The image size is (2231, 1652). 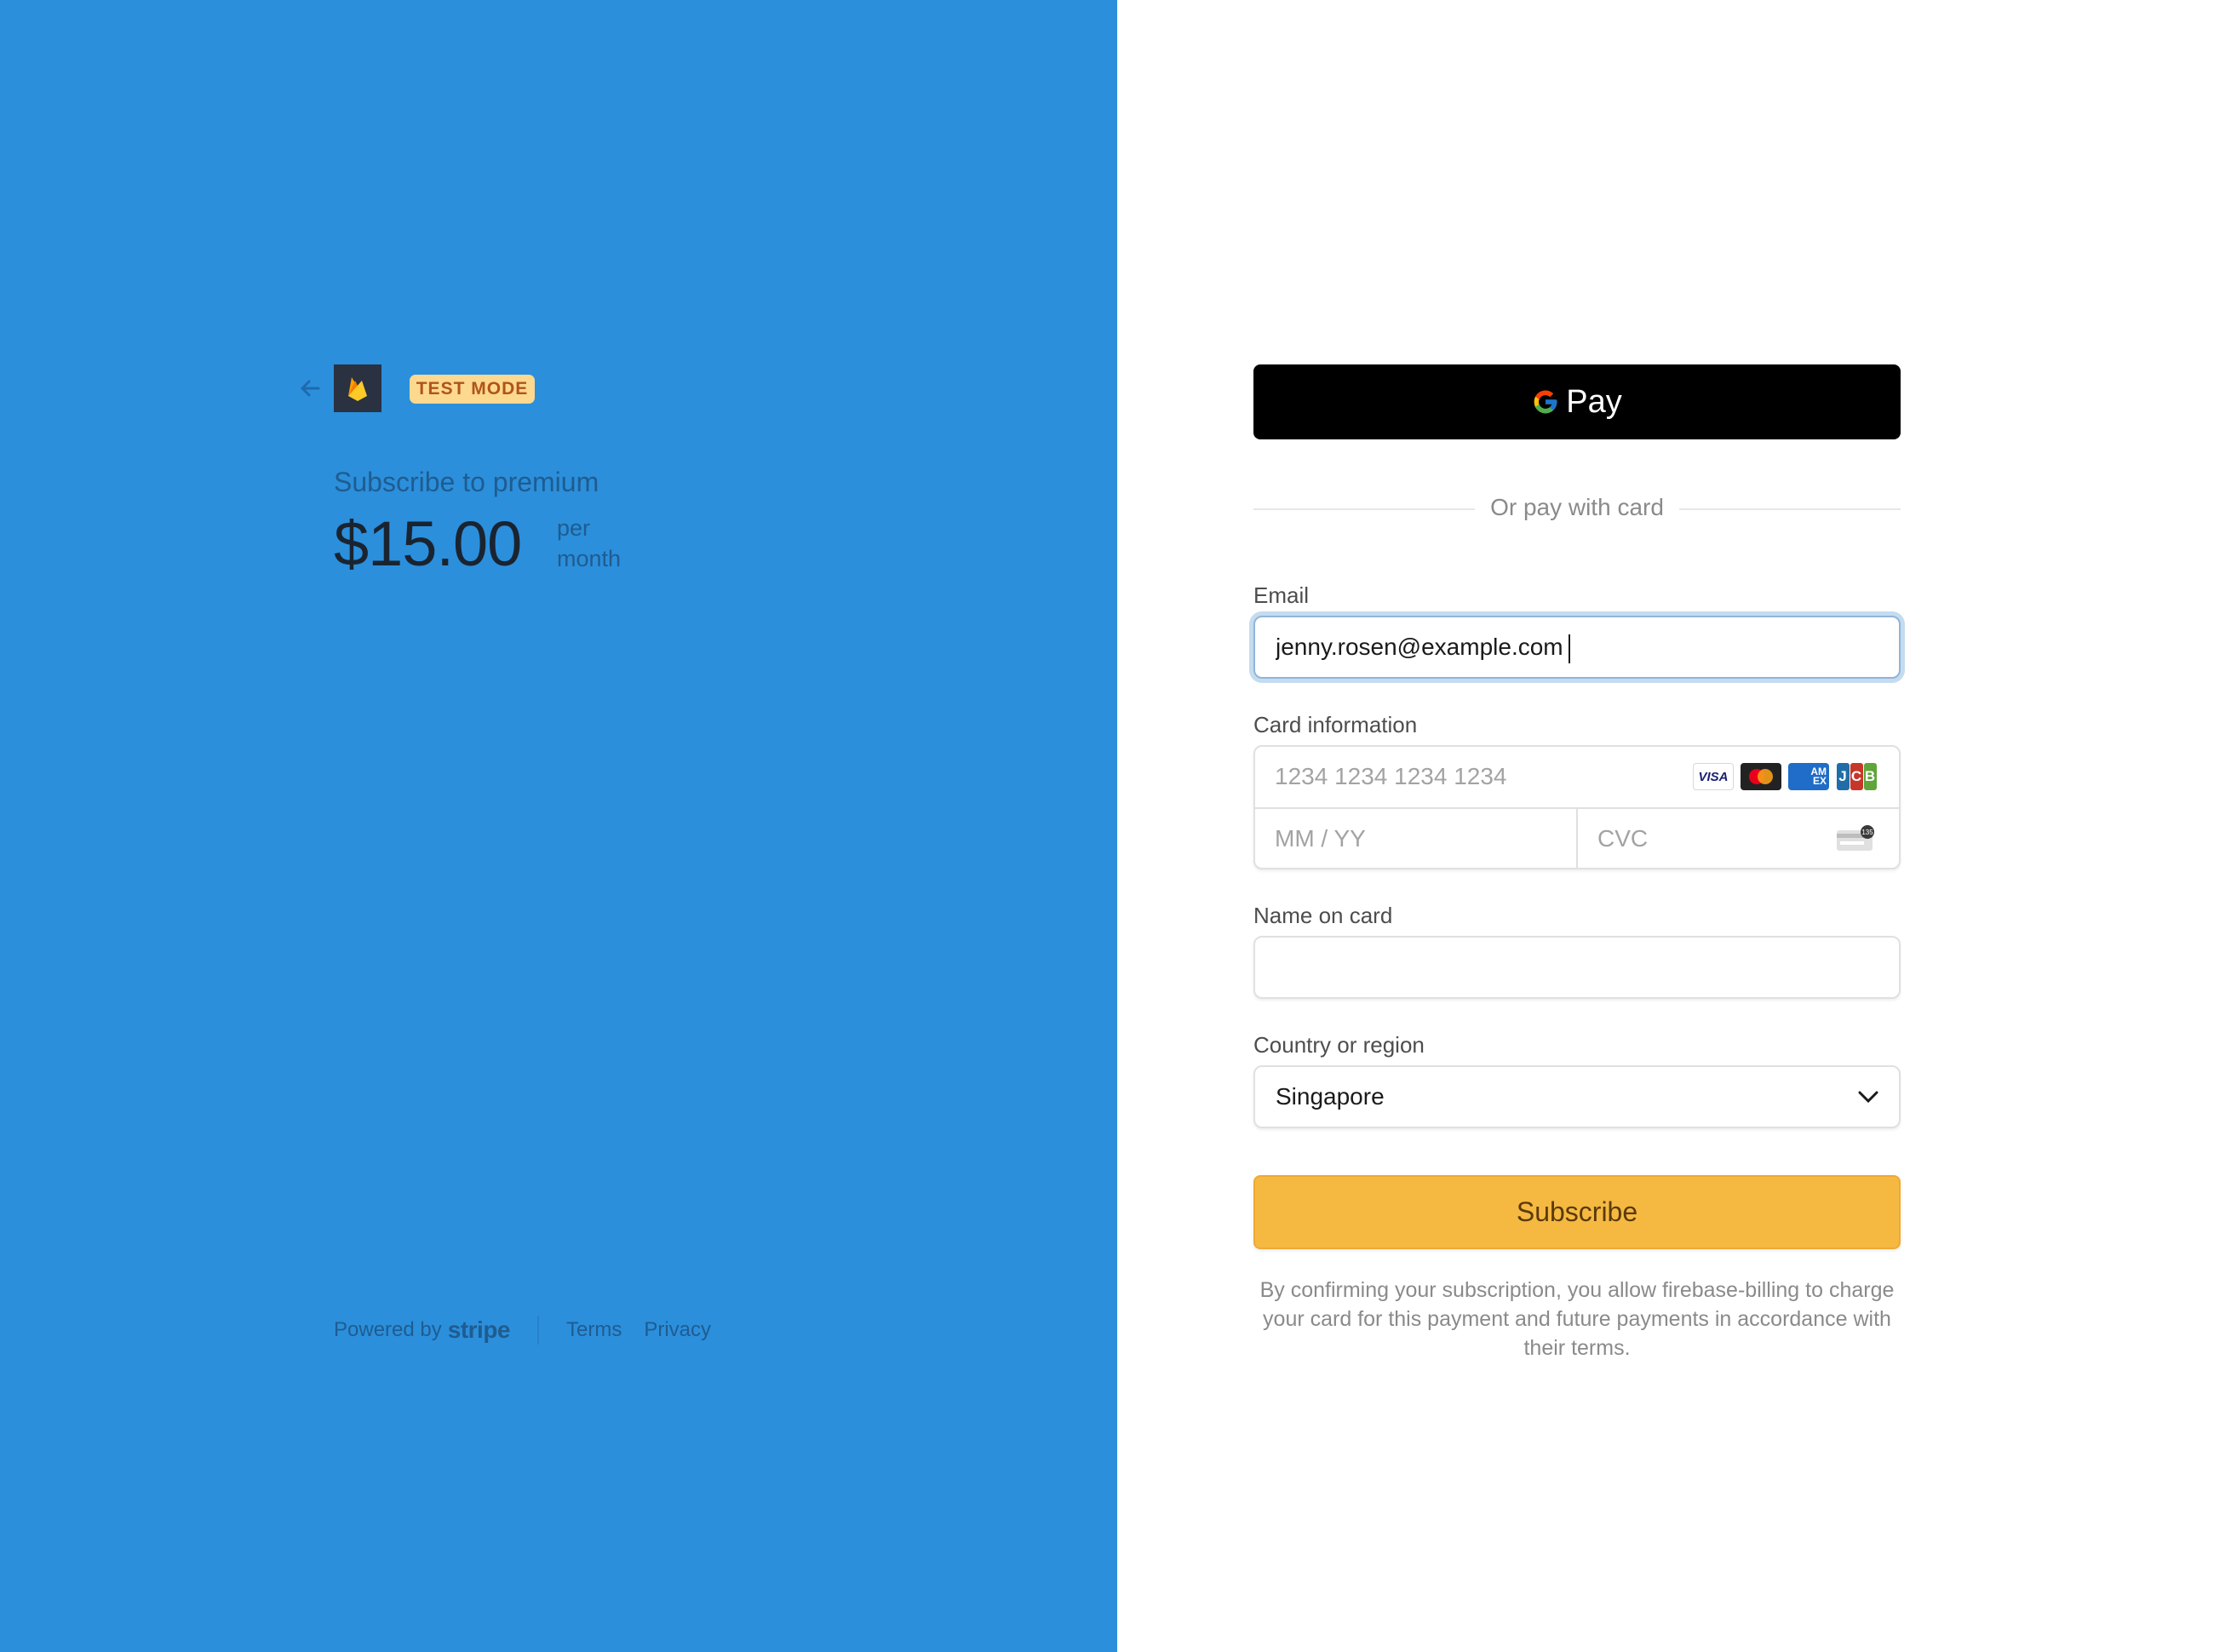 I want to click on test-mode-badge: TEST MODE, so click(x=472, y=389).